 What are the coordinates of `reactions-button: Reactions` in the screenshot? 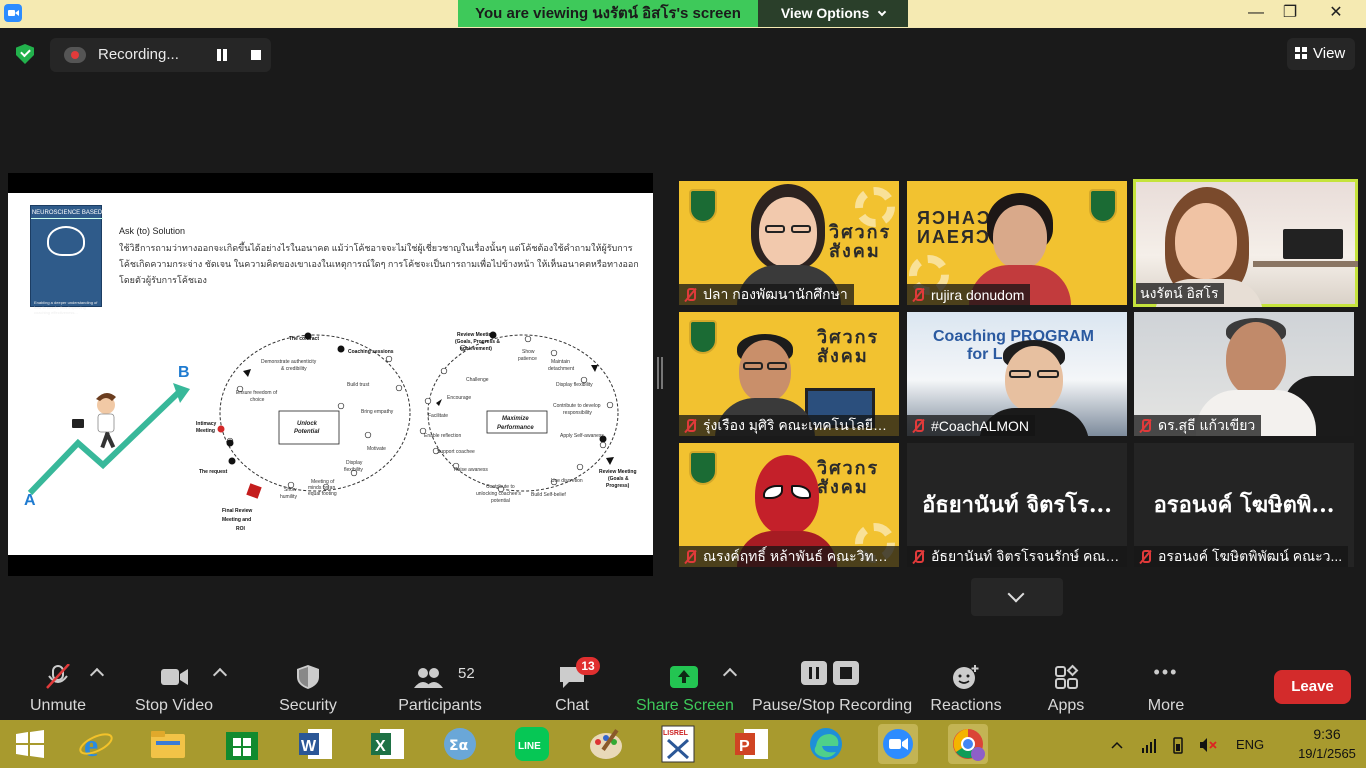 It's located at (966, 685).